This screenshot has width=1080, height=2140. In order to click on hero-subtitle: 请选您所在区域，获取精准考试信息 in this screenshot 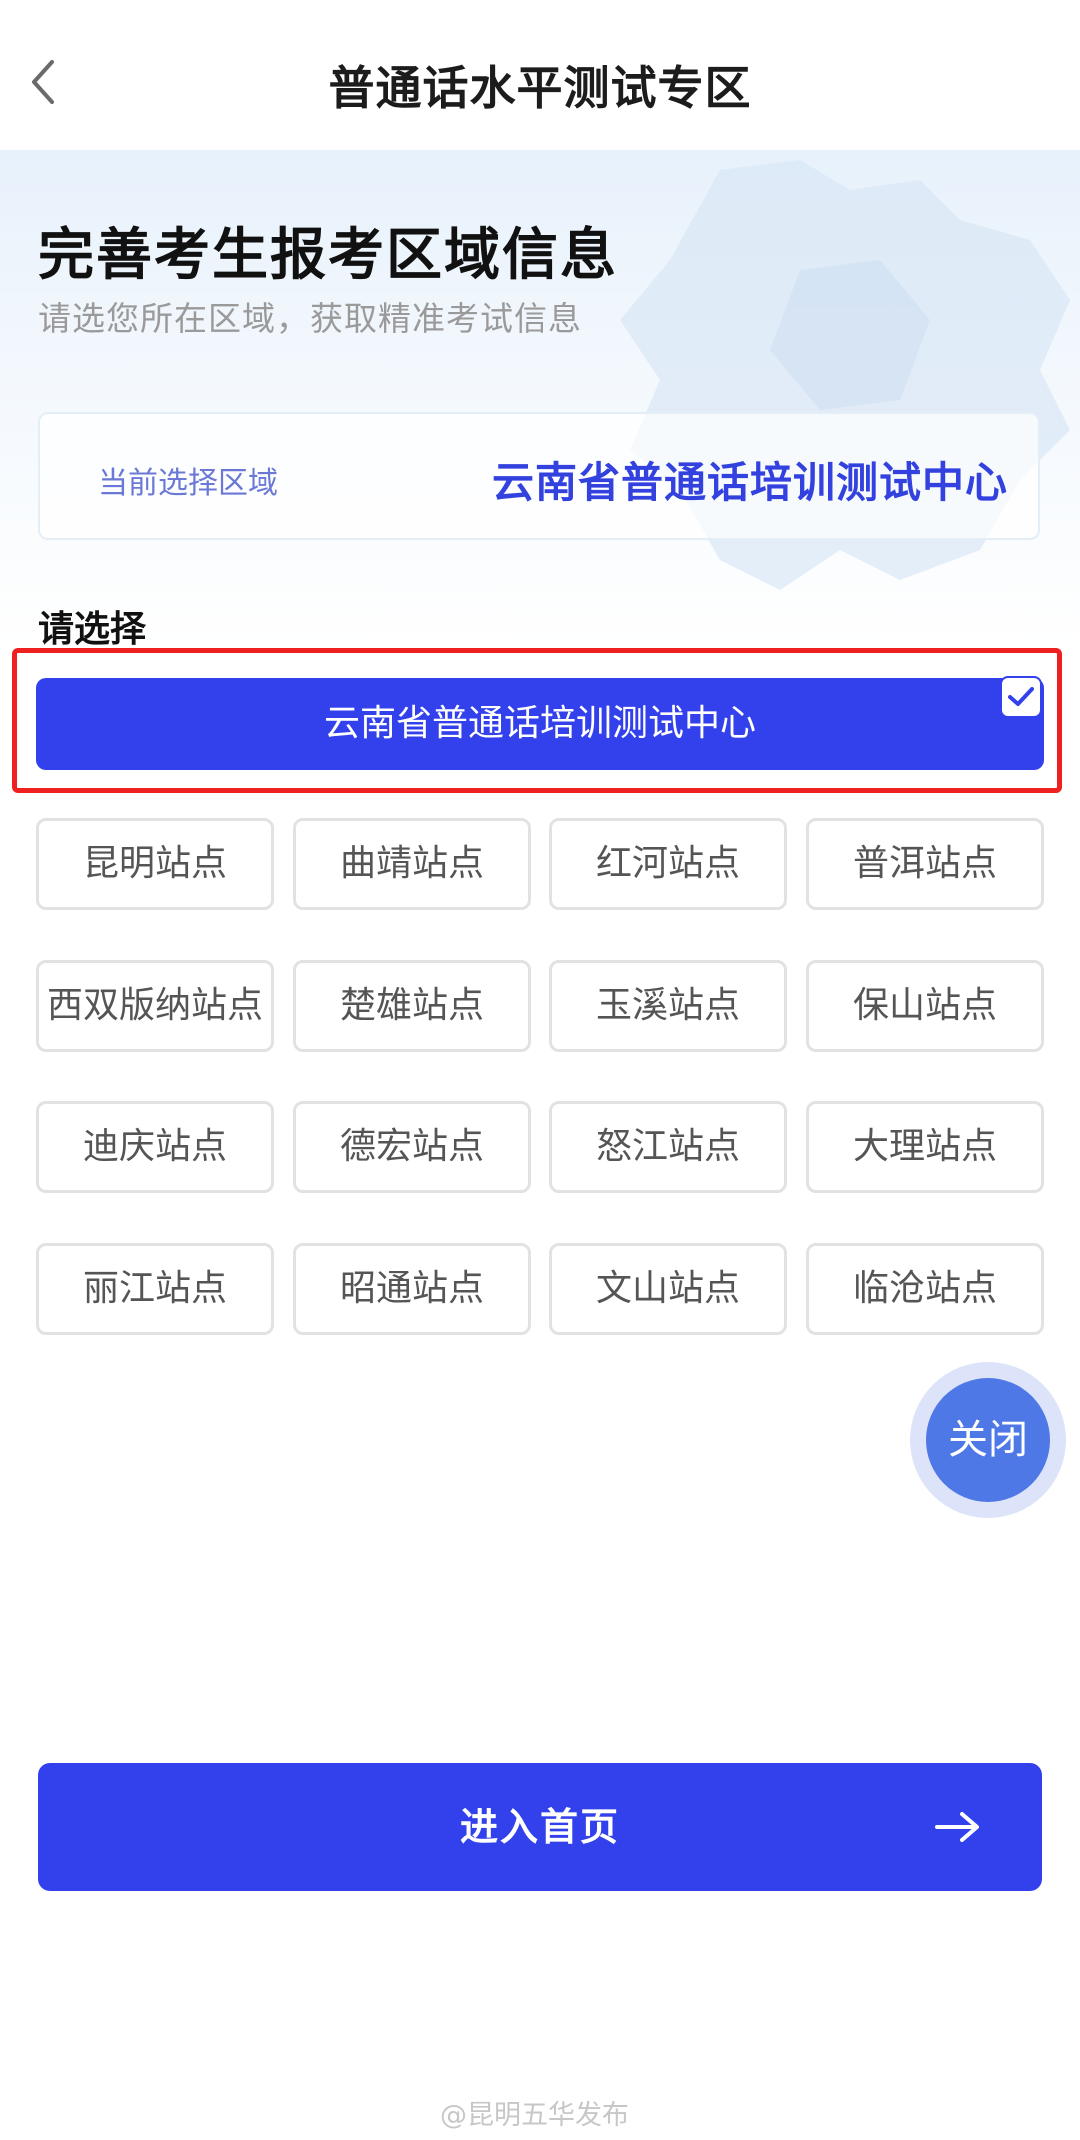, I will do `click(310, 318)`.